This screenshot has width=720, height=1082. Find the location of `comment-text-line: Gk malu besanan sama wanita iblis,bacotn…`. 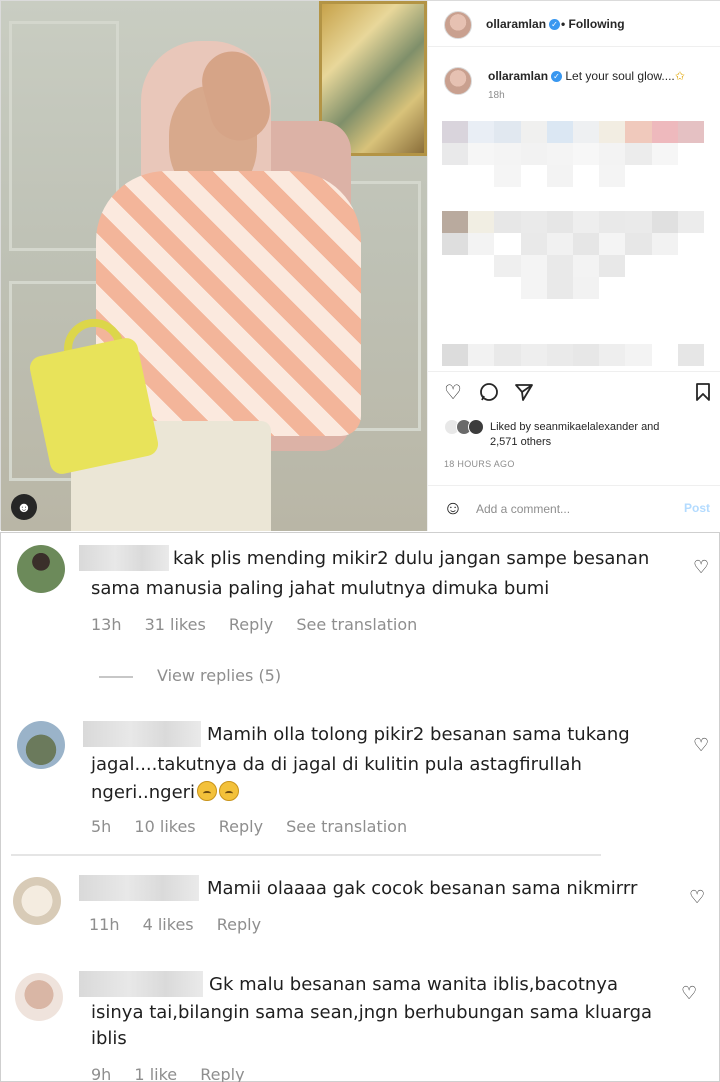

comment-text-line: Gk malu besanan sama wanita iblis,bacotn… is located at coordinates (413, 984).